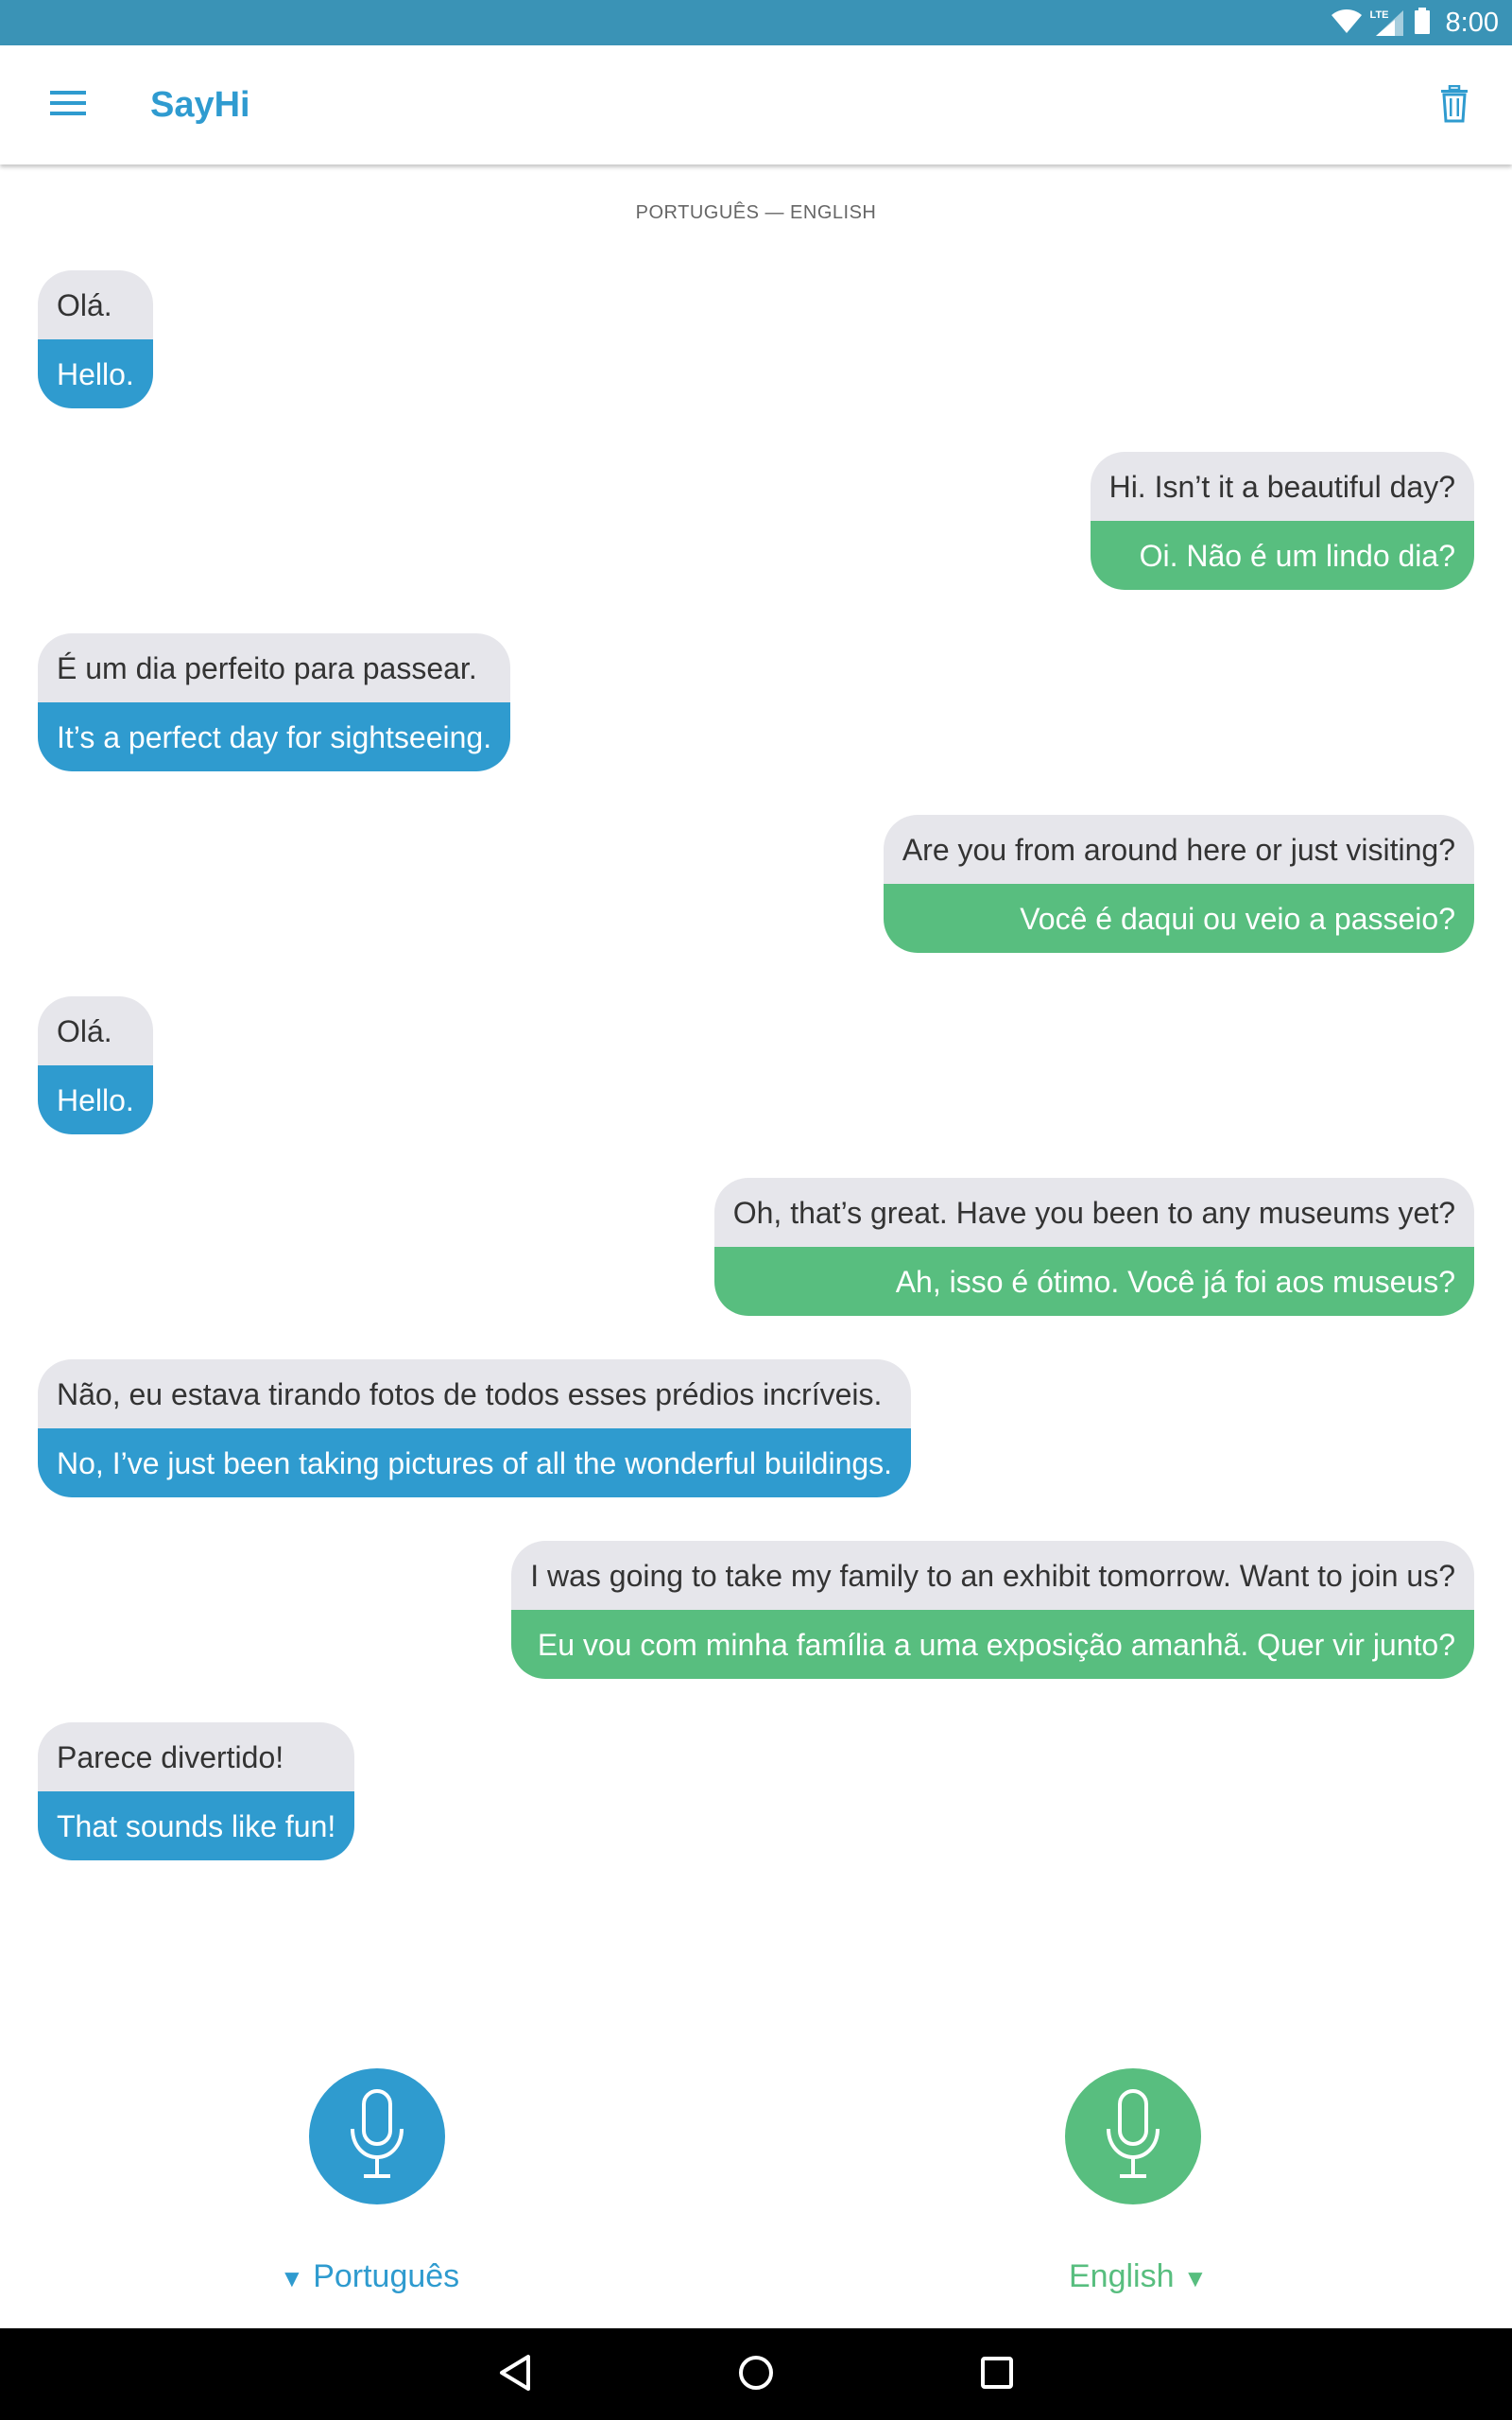 This screenshot has width=1512, height=2420. I want to click on home-icon, so click(756, 2375).